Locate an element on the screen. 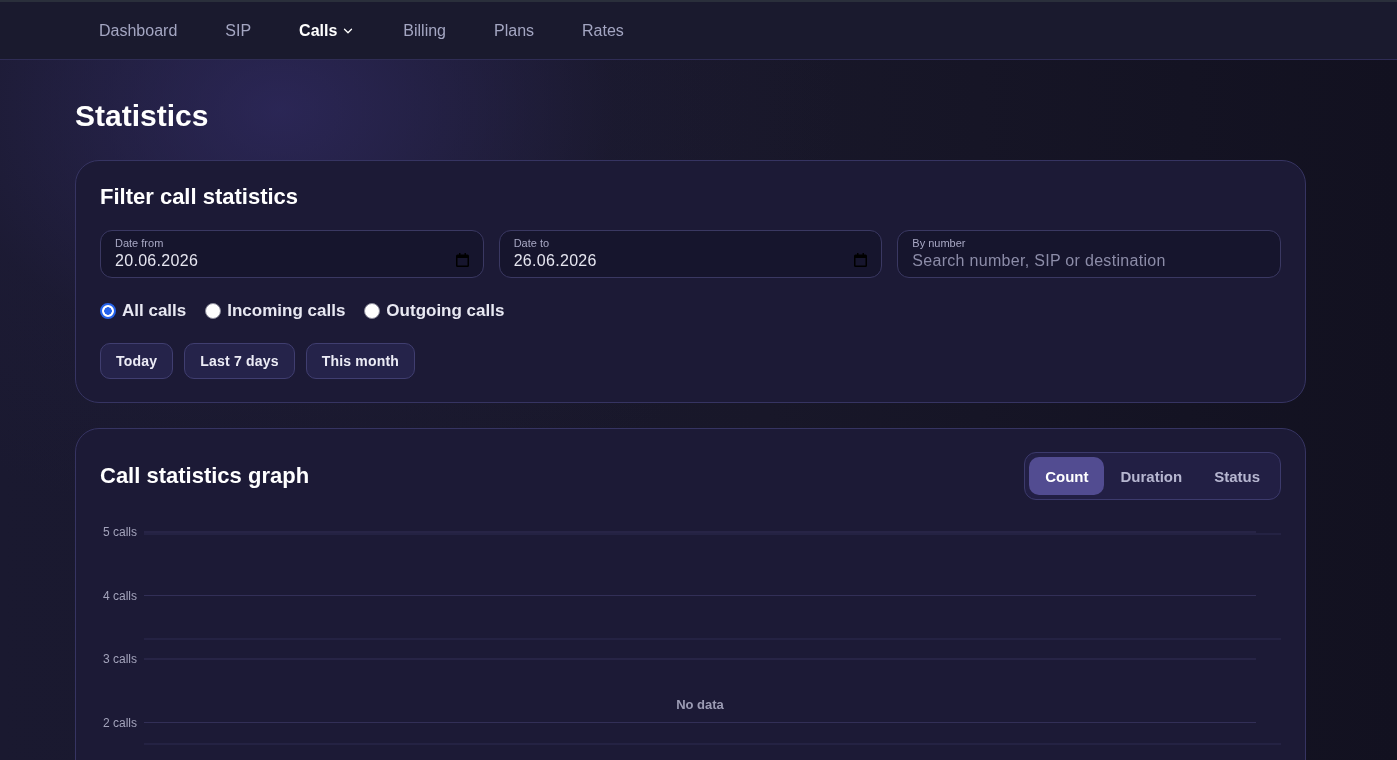 The height and width of the screenshot is (760, 1397). search-input: Search number, SIP or destination is located at coordinates (1089, 260).